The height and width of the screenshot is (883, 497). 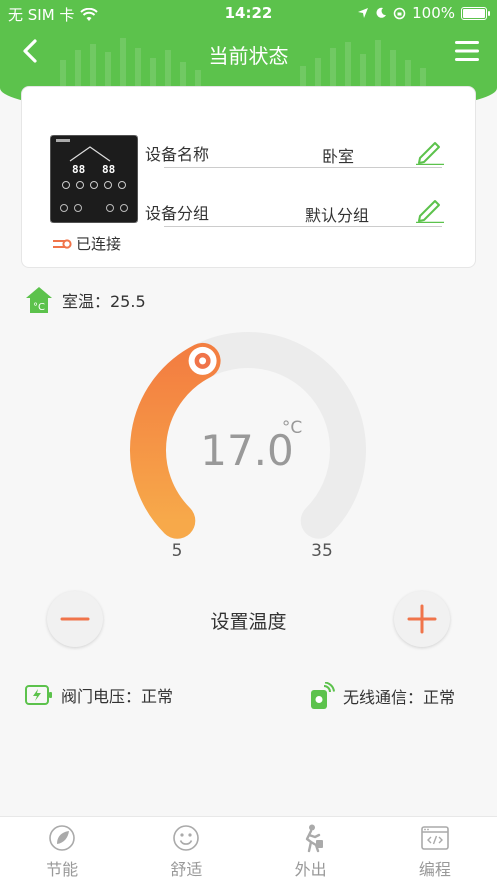 I want to click on battery-charge-icon, so click(x=38, y=695).